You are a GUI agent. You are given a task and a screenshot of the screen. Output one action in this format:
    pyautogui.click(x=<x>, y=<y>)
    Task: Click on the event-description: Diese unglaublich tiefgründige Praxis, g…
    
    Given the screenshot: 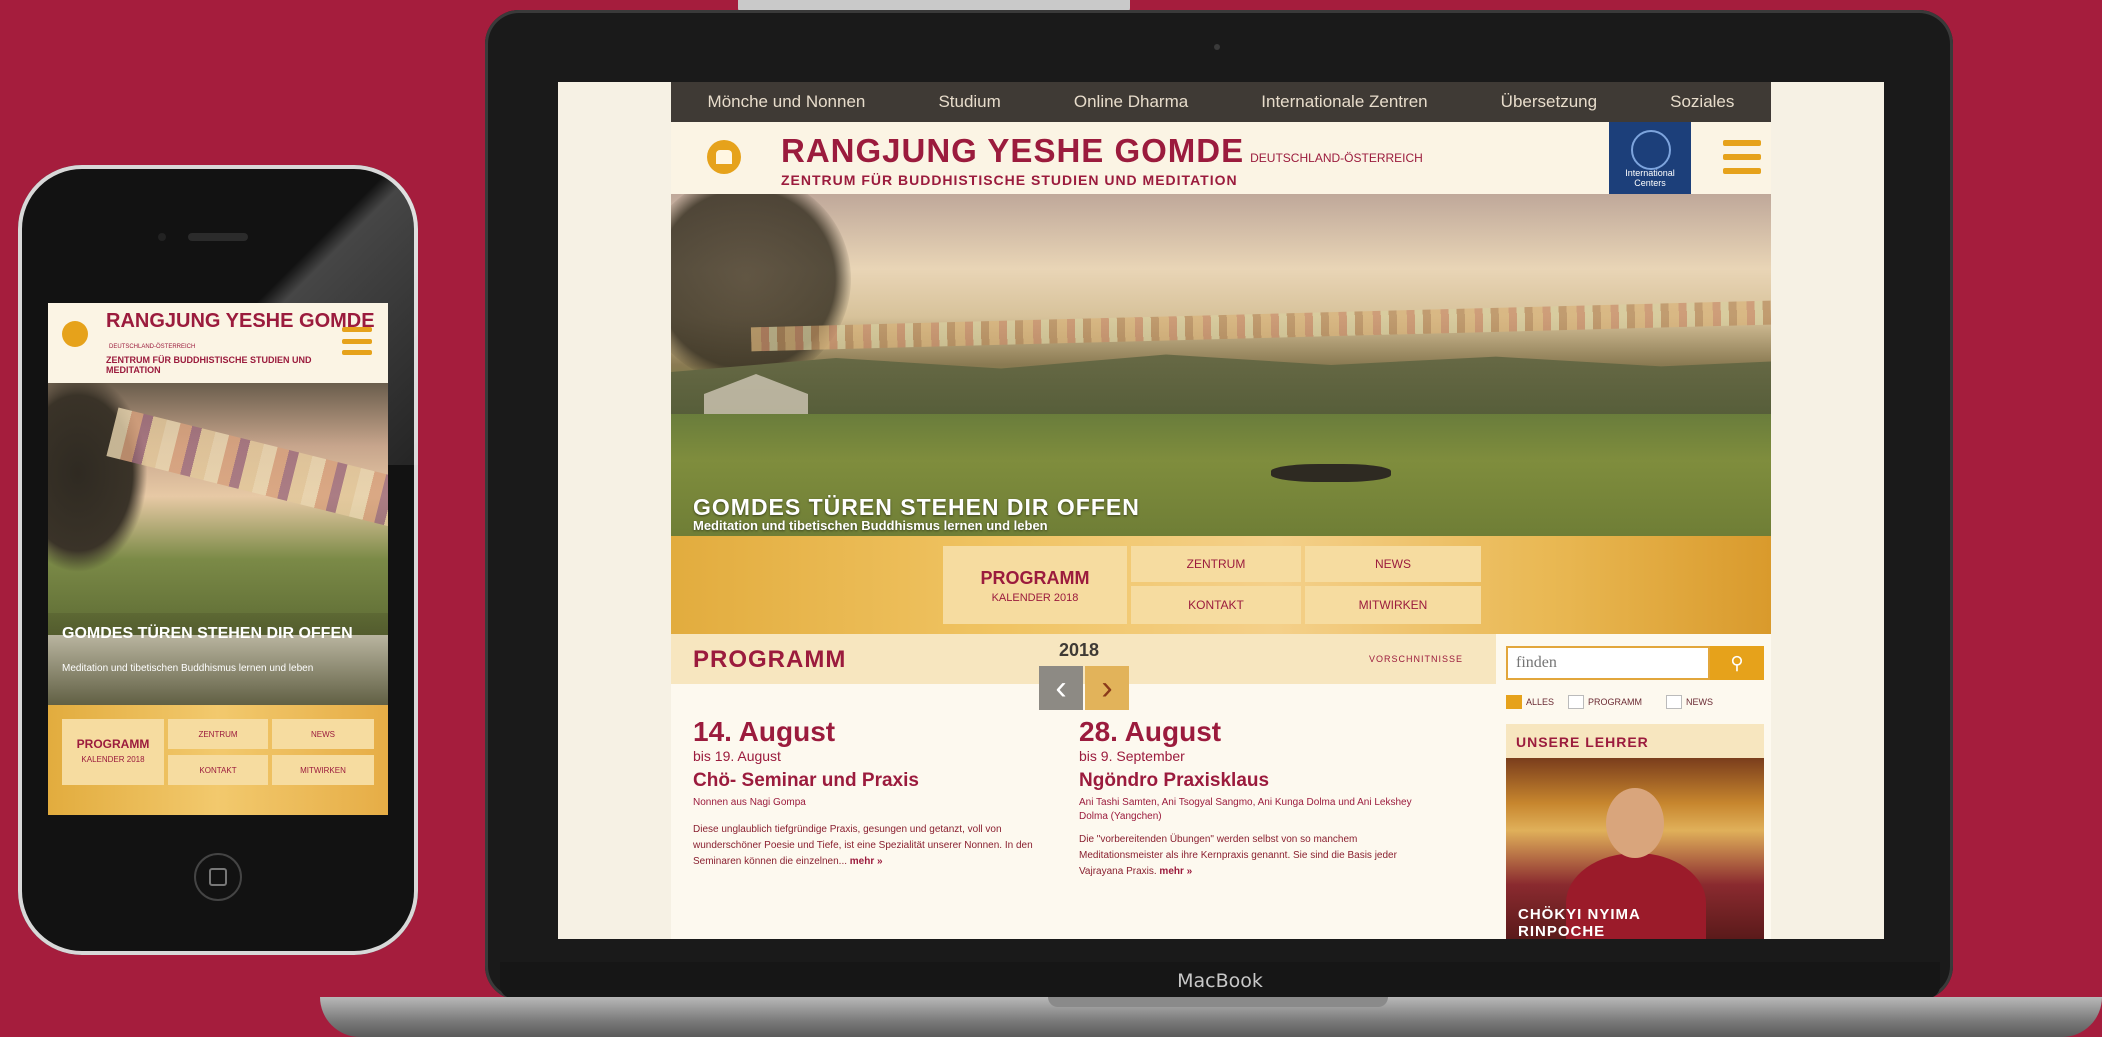 What is the action you would take?
    pyautogui.click(x=868, y=846)
    